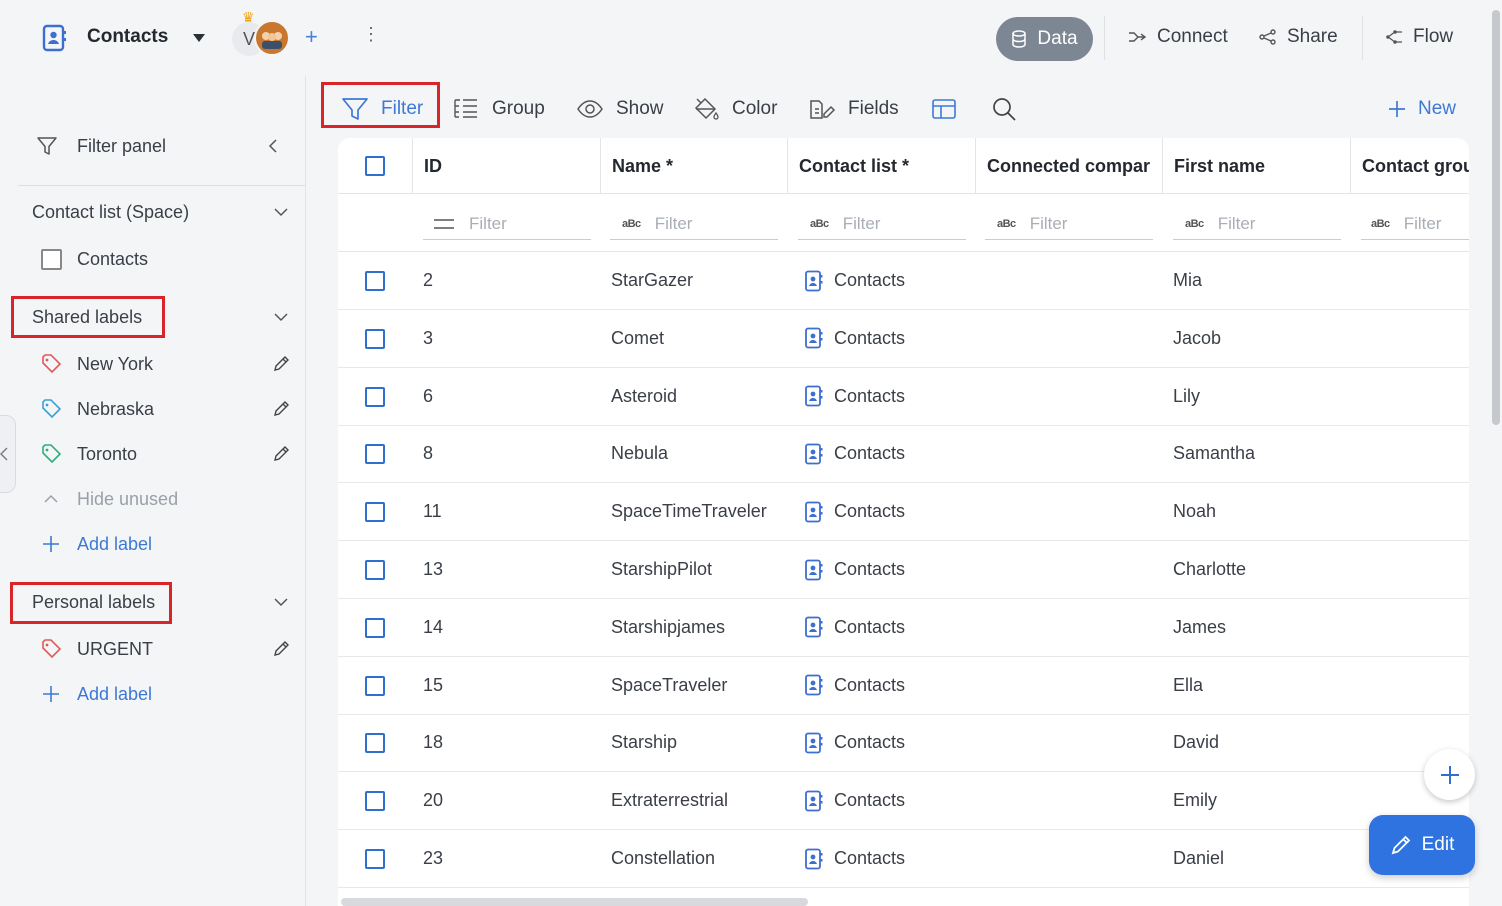  I want to click on column-header-name: Name *, so click(693, 166).